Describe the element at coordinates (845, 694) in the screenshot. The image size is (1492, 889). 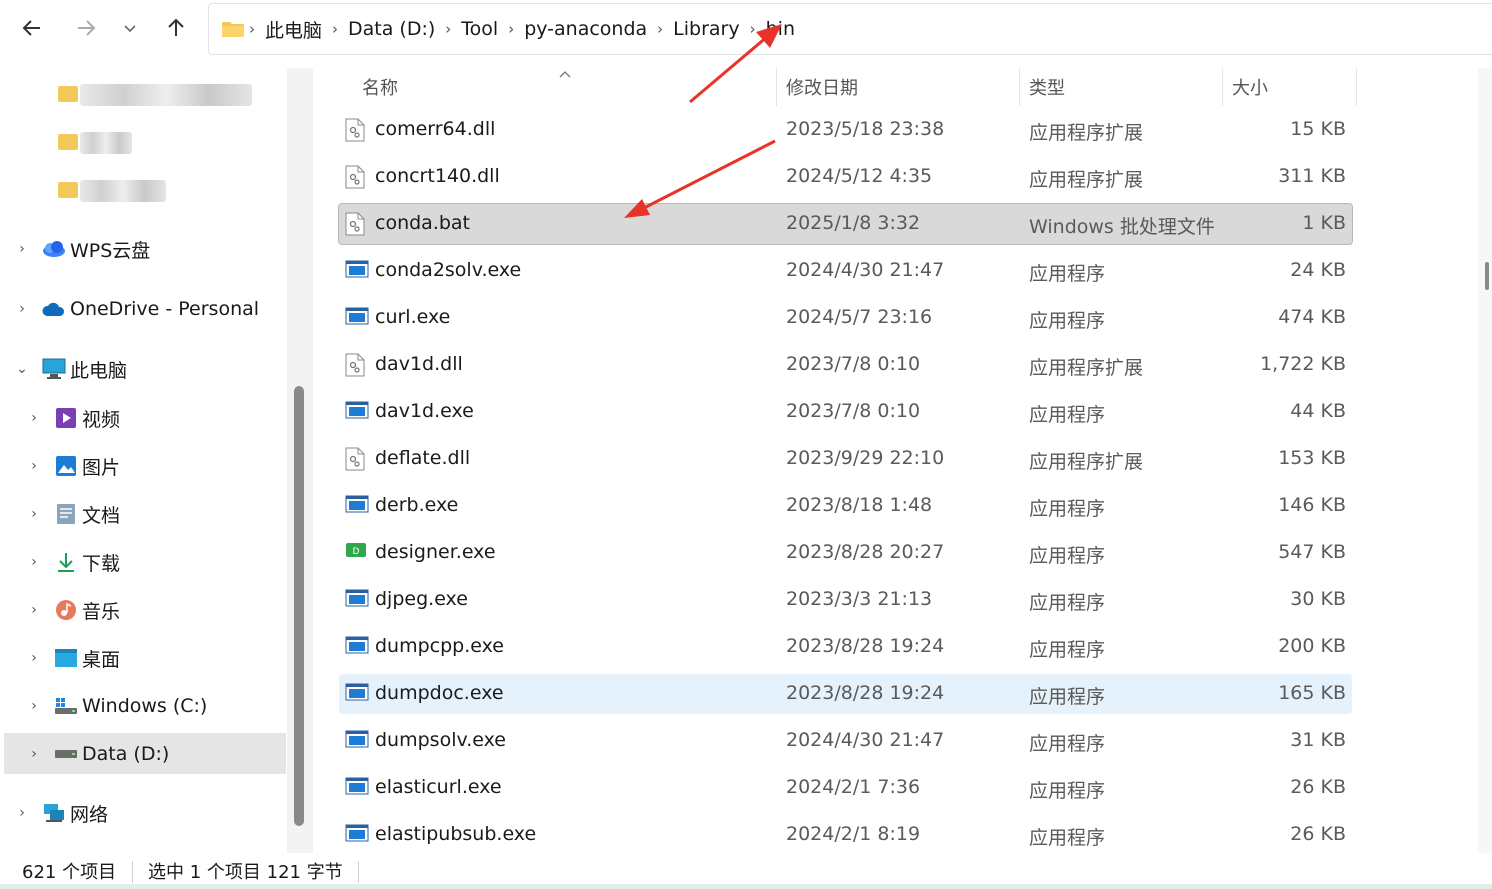
I see `file-row: dumpdoc.exe 2023/8/28 19:24 应用程序 165 KB` at that location.